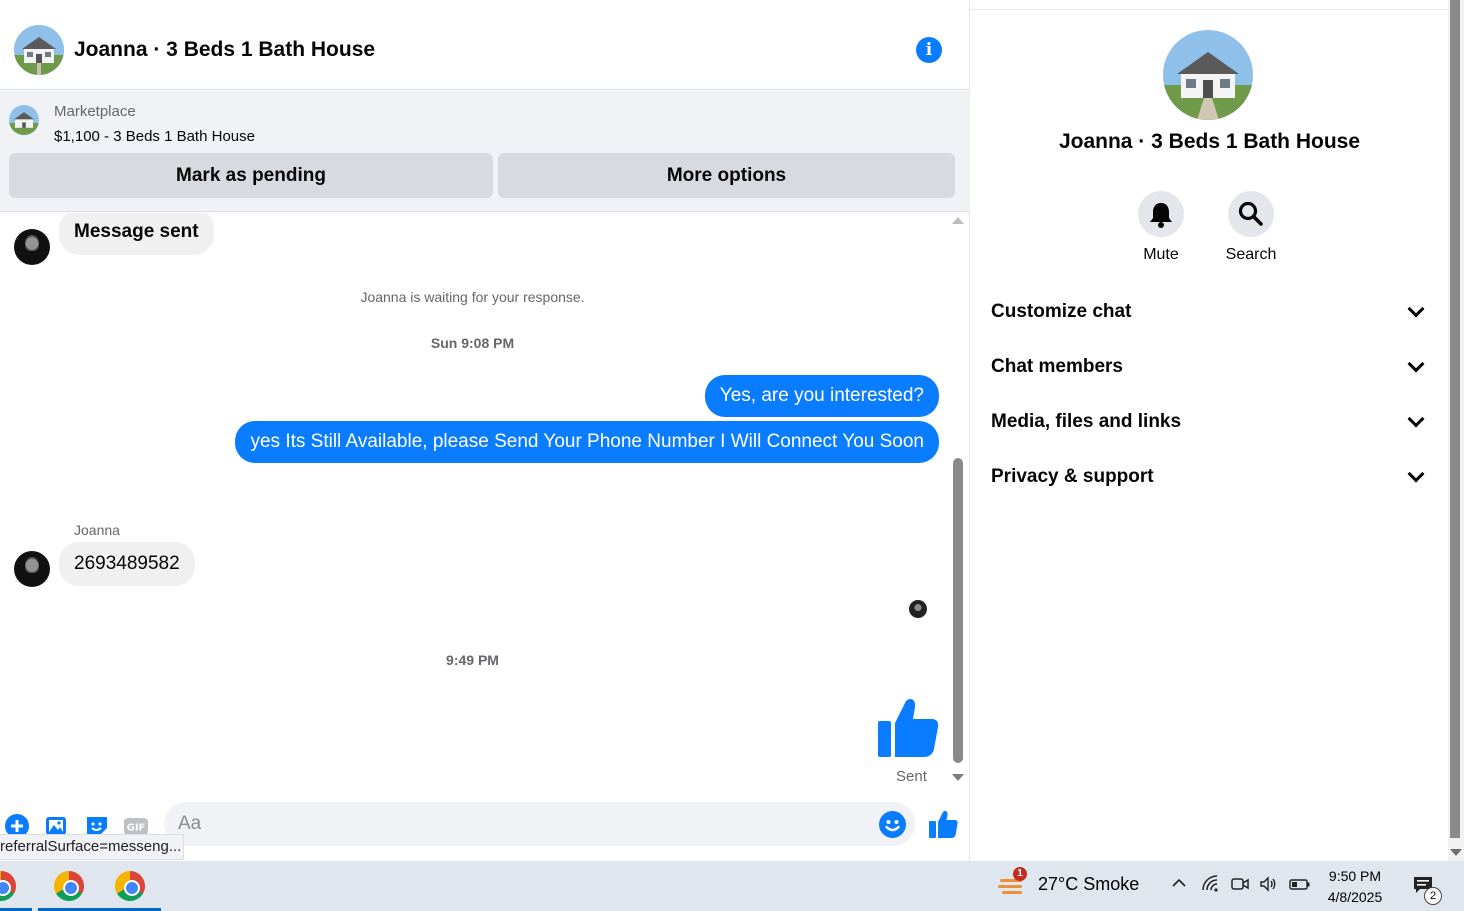 The width and height of the screenshot is (1464, 911). I want to click on listing-thumbnail, so click(24, 120).